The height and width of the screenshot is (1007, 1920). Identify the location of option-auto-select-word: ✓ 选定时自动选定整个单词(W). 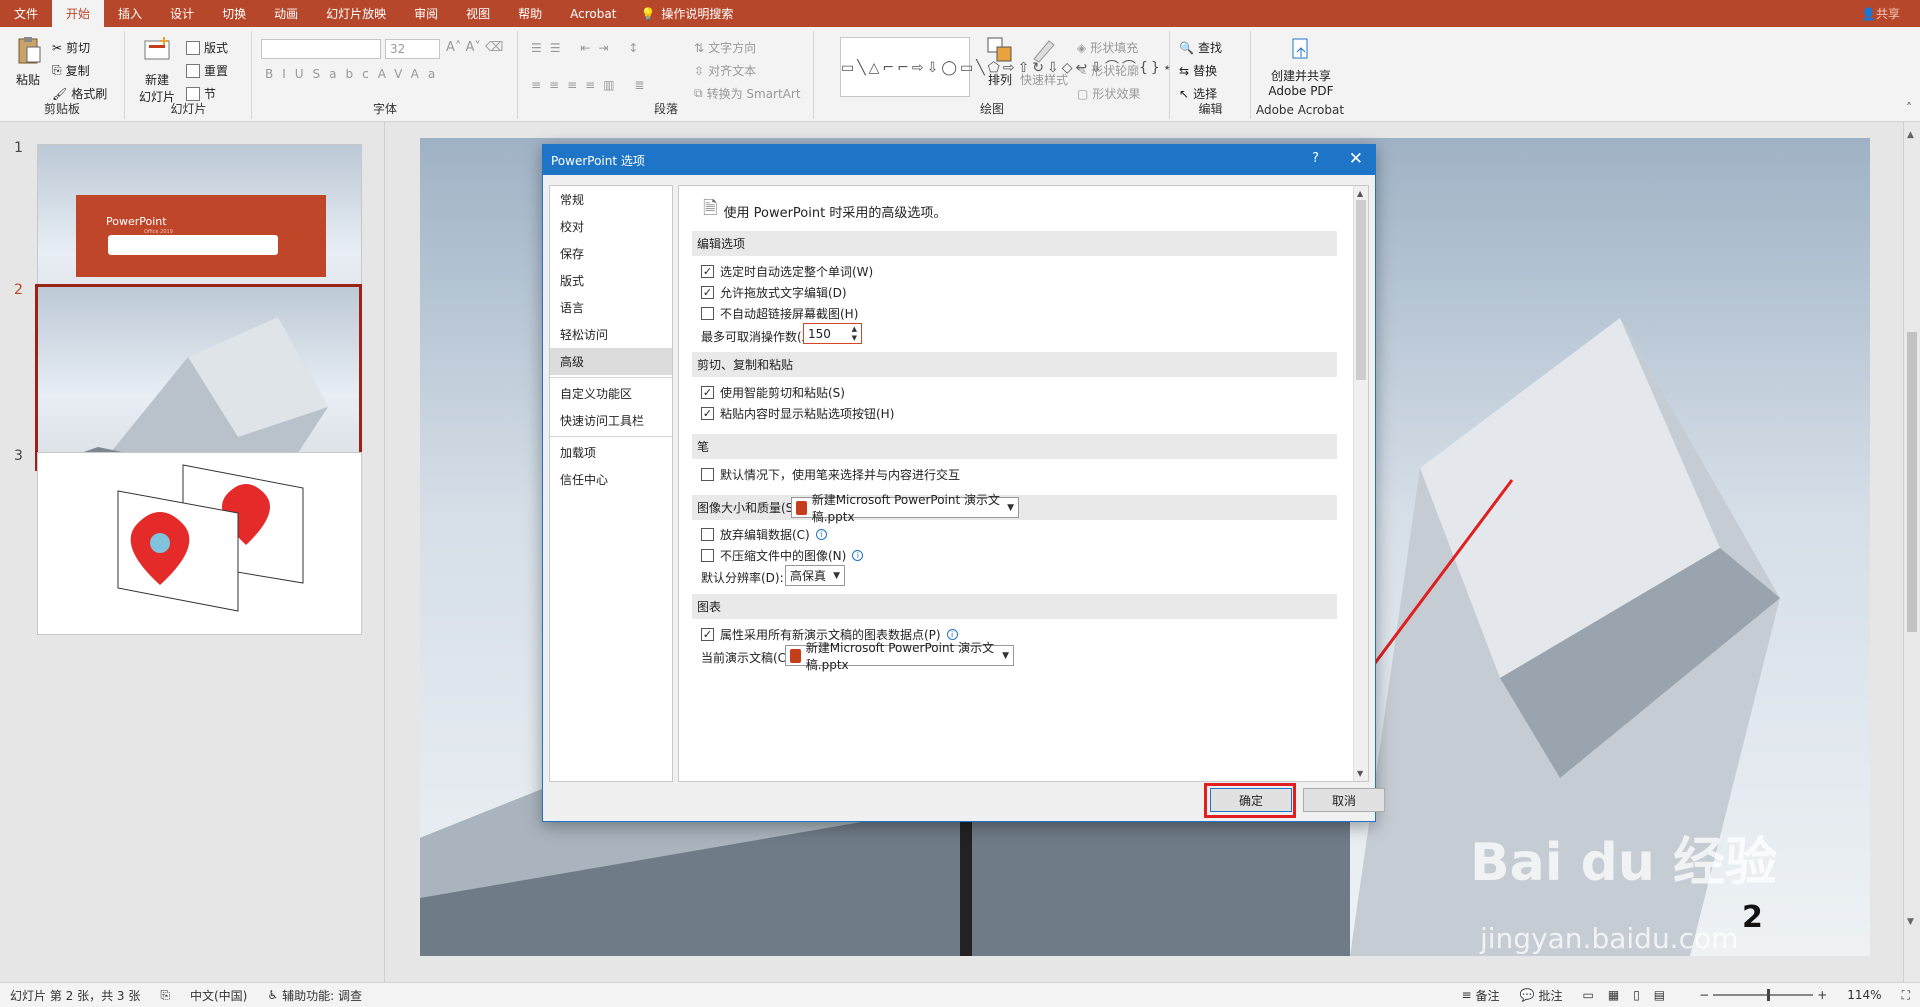
(787, 271).